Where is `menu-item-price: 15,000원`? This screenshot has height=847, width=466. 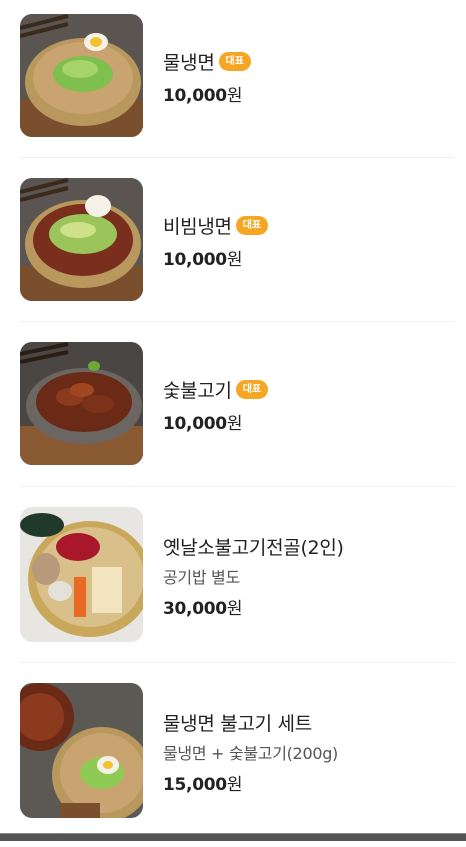 menu-item-price: 15,000원 is located at coordinates (250, 782).